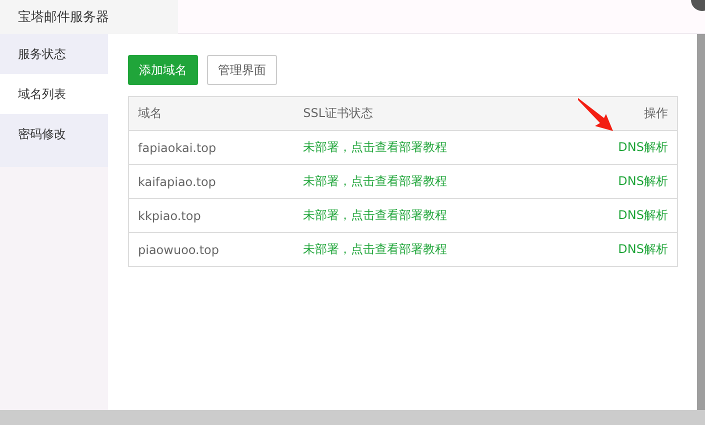 Image resolution: width=705 pixels, height=425 pixels. What do you see at coordinates (242, 70) in the screenshot?
I see `manage-button: 管理界面` at bounding box center [242, 70].